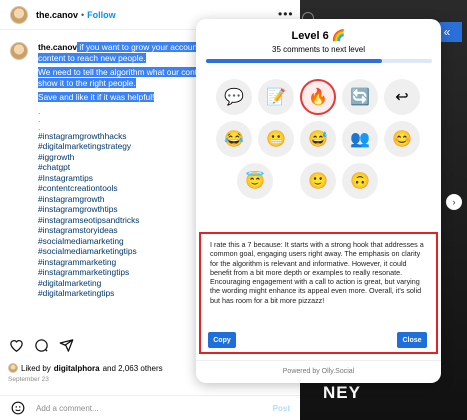 This screenshot has height=420, width=467. I want to click on share-icon, so click(66, 345).